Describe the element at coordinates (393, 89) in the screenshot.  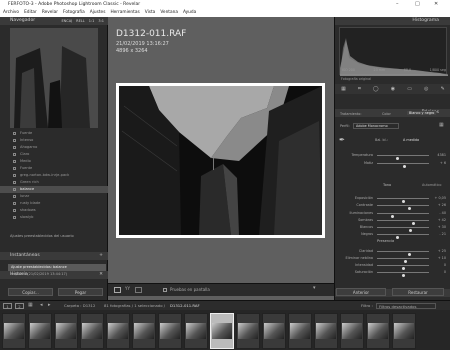
I see `red-eye-icon: ◉` at that location.